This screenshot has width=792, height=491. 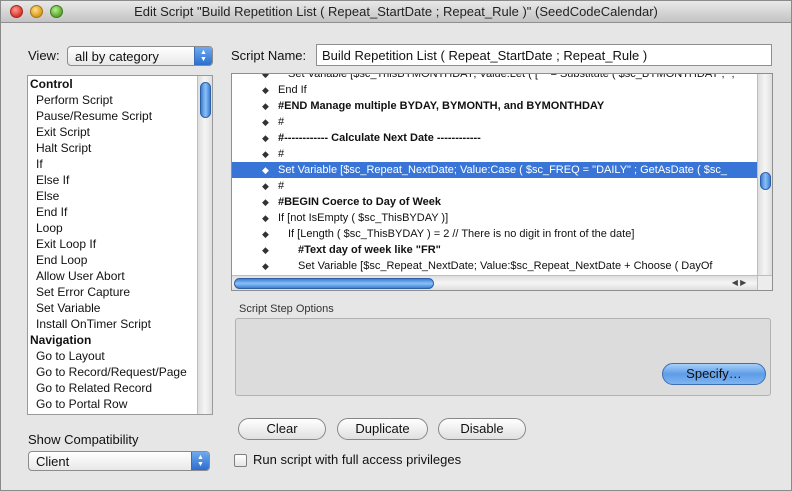 What do you see at coordinates (120, 308) in the screenshot?
I see `step-list-item: Set Variable` at bounding box center [120, 308].